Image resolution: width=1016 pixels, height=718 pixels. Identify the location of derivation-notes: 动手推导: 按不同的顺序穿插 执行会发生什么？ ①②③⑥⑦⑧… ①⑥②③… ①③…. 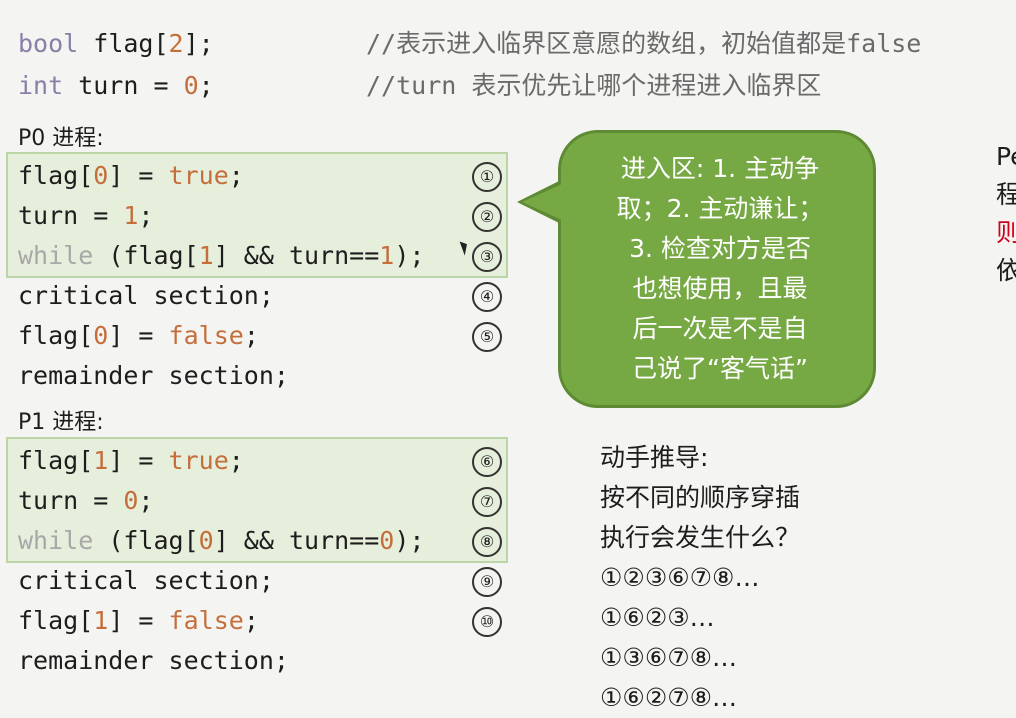
(700, 577).